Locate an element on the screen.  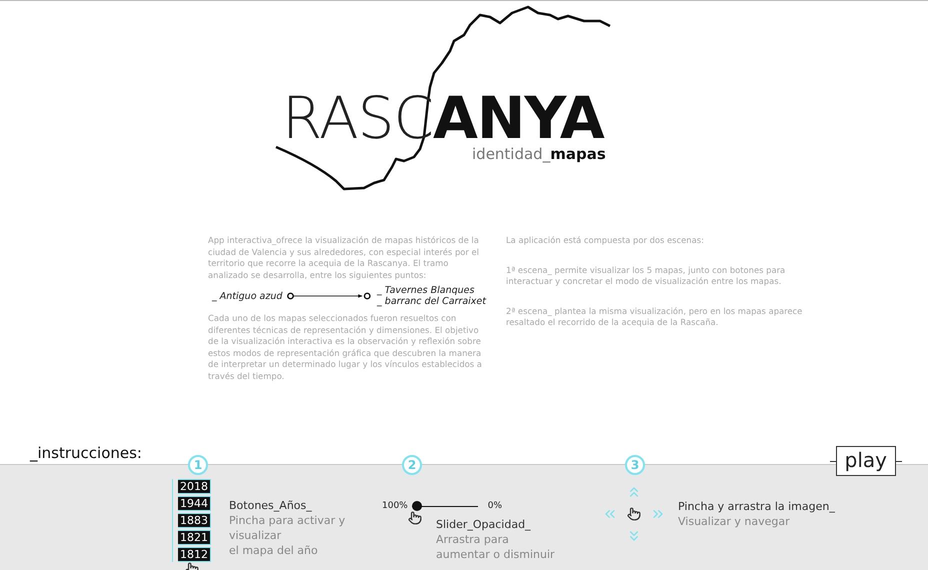
year-button: 1812 is located at coordinates (194, 554).